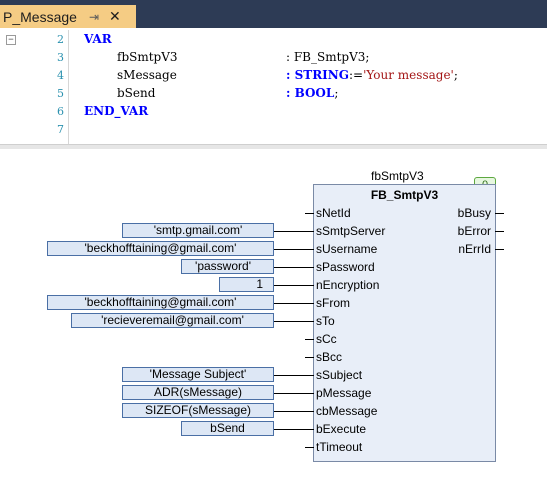 The width and height of the screenshot is (547, 477). I want to click on fb-input-pin: sSmtpServer, so click(350, 231).